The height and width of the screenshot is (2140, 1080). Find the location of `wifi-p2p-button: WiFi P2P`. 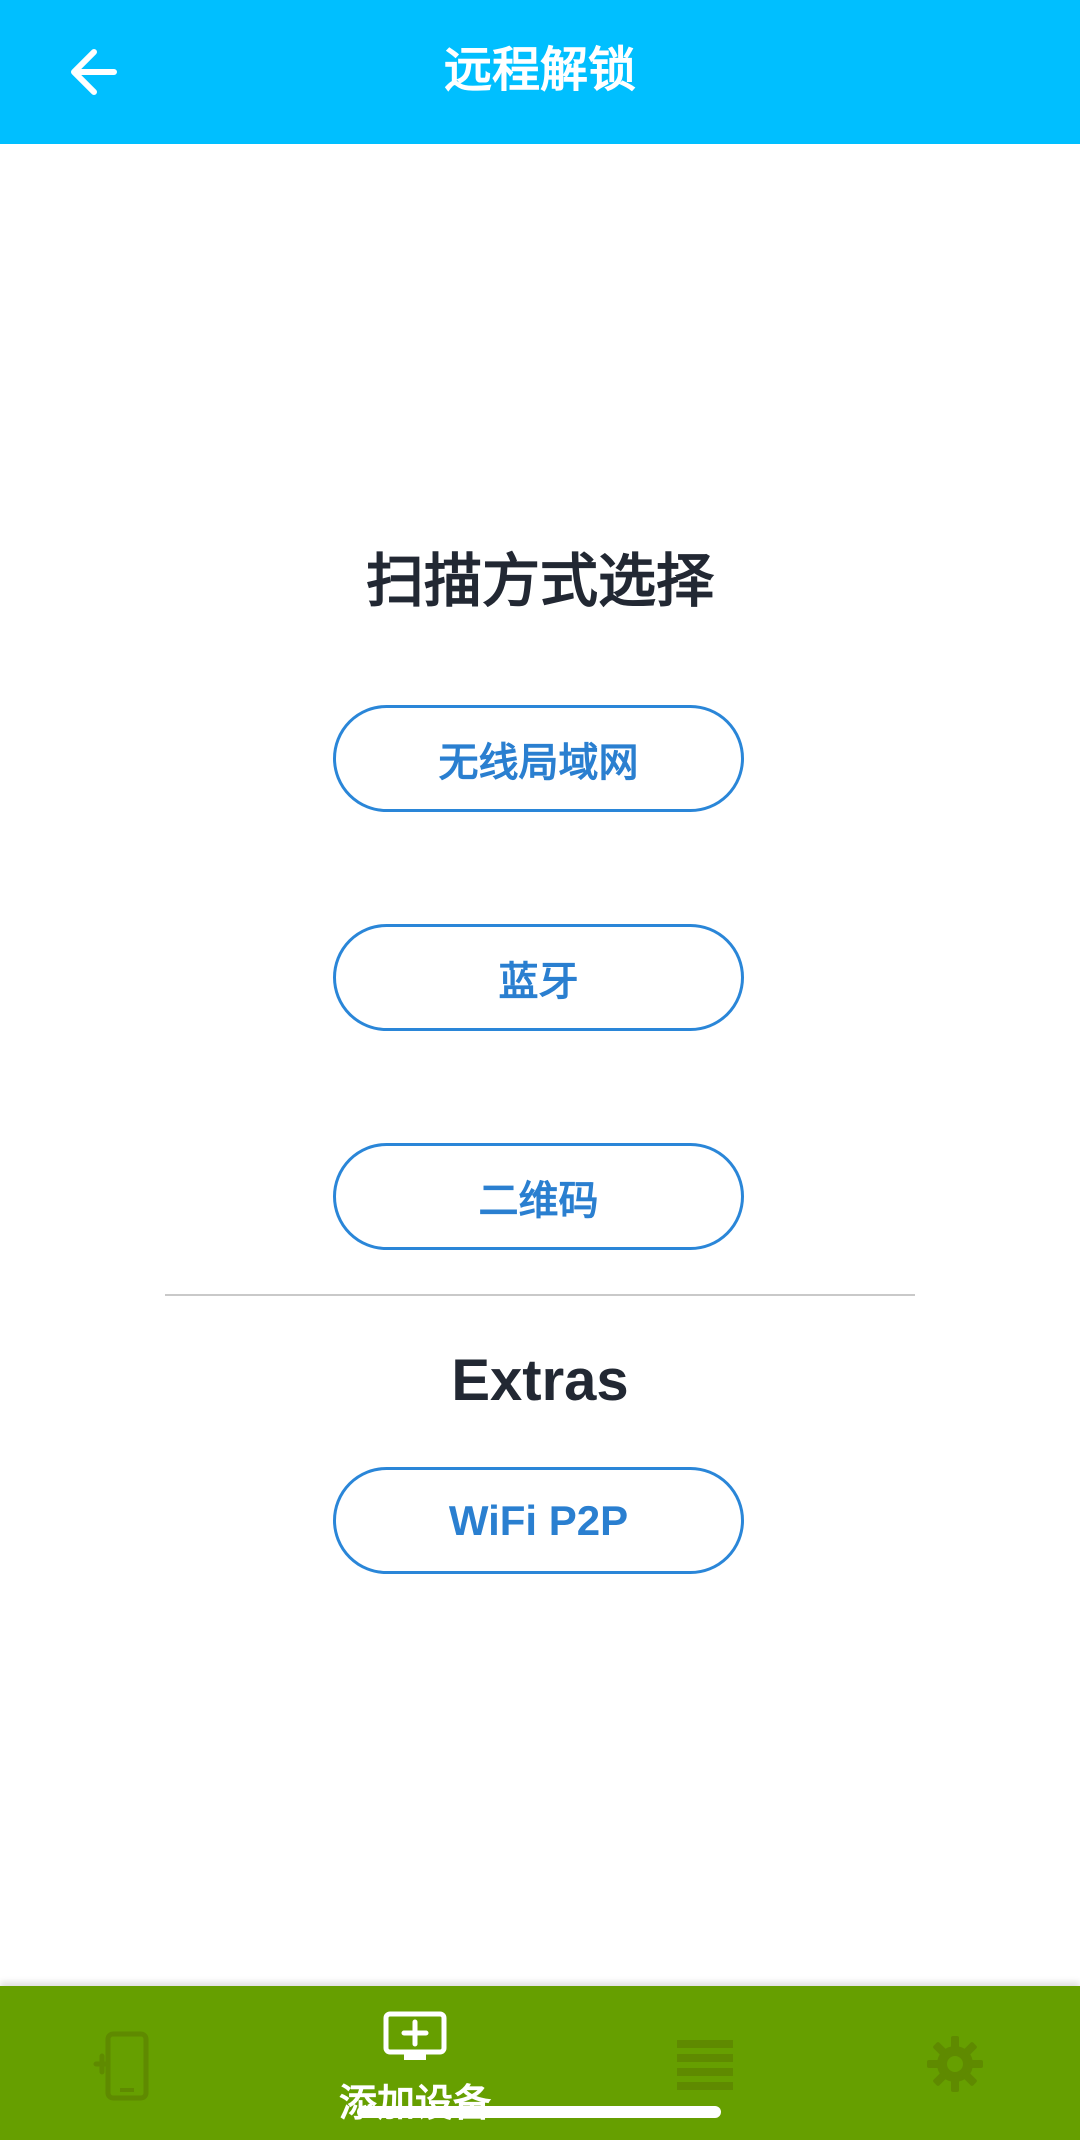

wifi-p2p-button: WiFi P2P is located at coordinates (538, 1520).